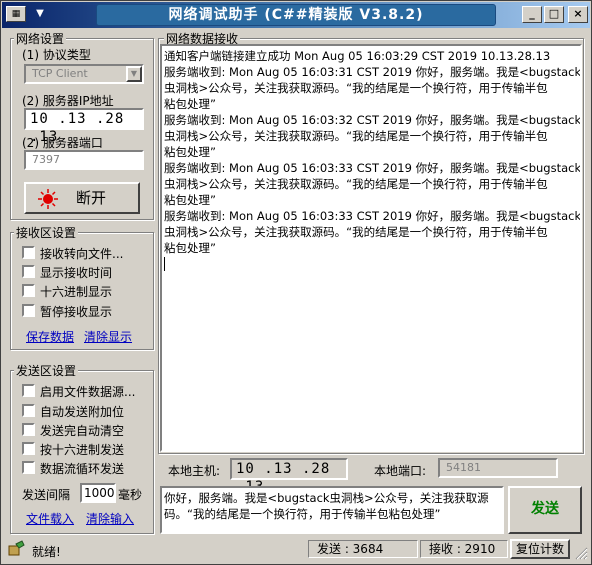 The width and height of the screenshot is (592, 565). I want to click on load-file-link: 文件载入, so click(50, 518).